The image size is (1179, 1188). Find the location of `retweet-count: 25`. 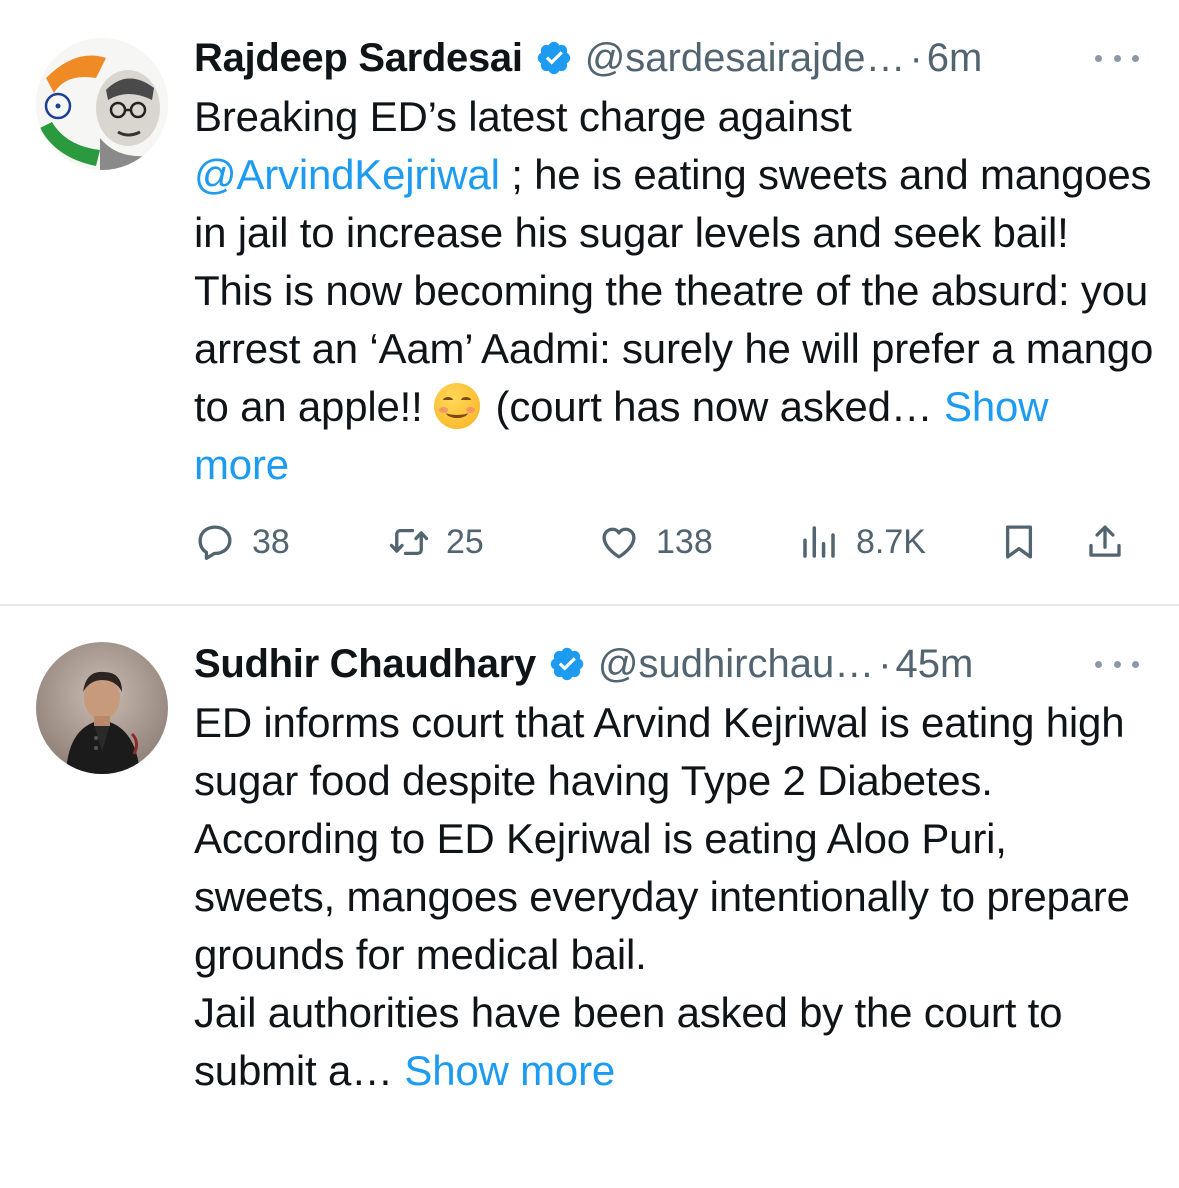

retweet-count: 25 is located at coordinates (465, 541).